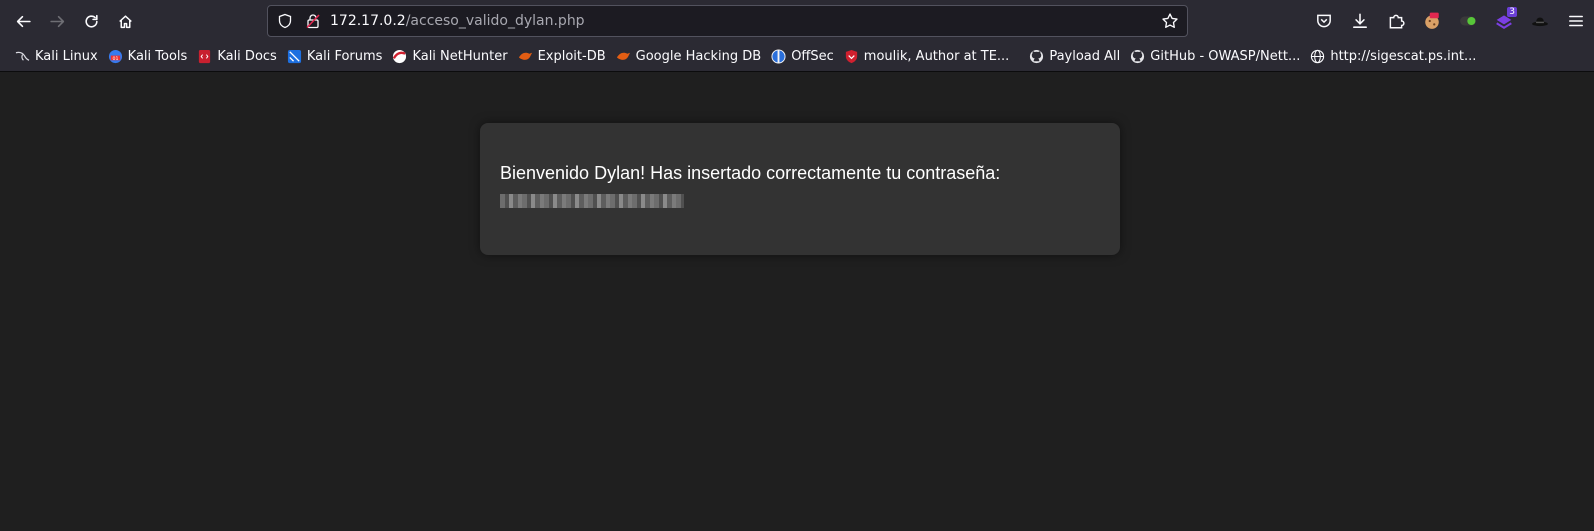  I want to click on bookmark-kali-tools: 01 Kali Tools, so click(148, 57).